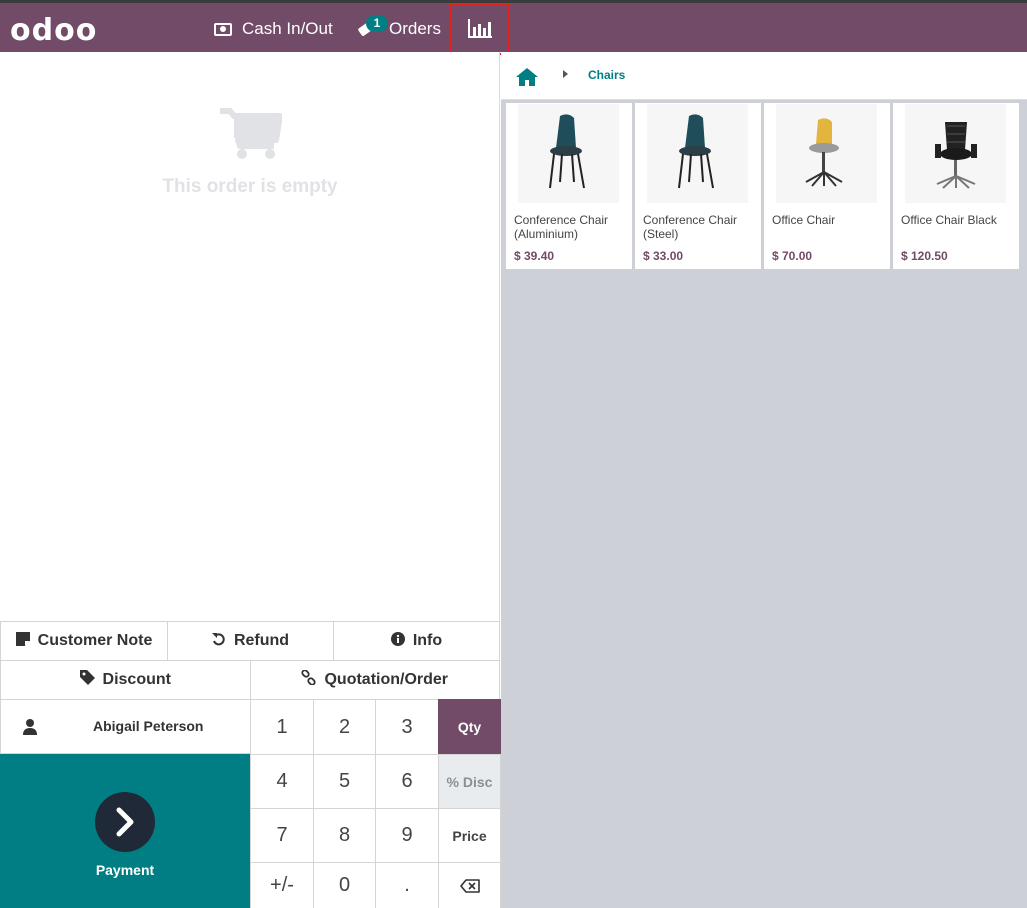 This screenshot has width=1027, height=908. What do you see at coordinates (282, 781) in the screenshot?
I see `numpad-key-4: 4` at bounding box center [282, 781].